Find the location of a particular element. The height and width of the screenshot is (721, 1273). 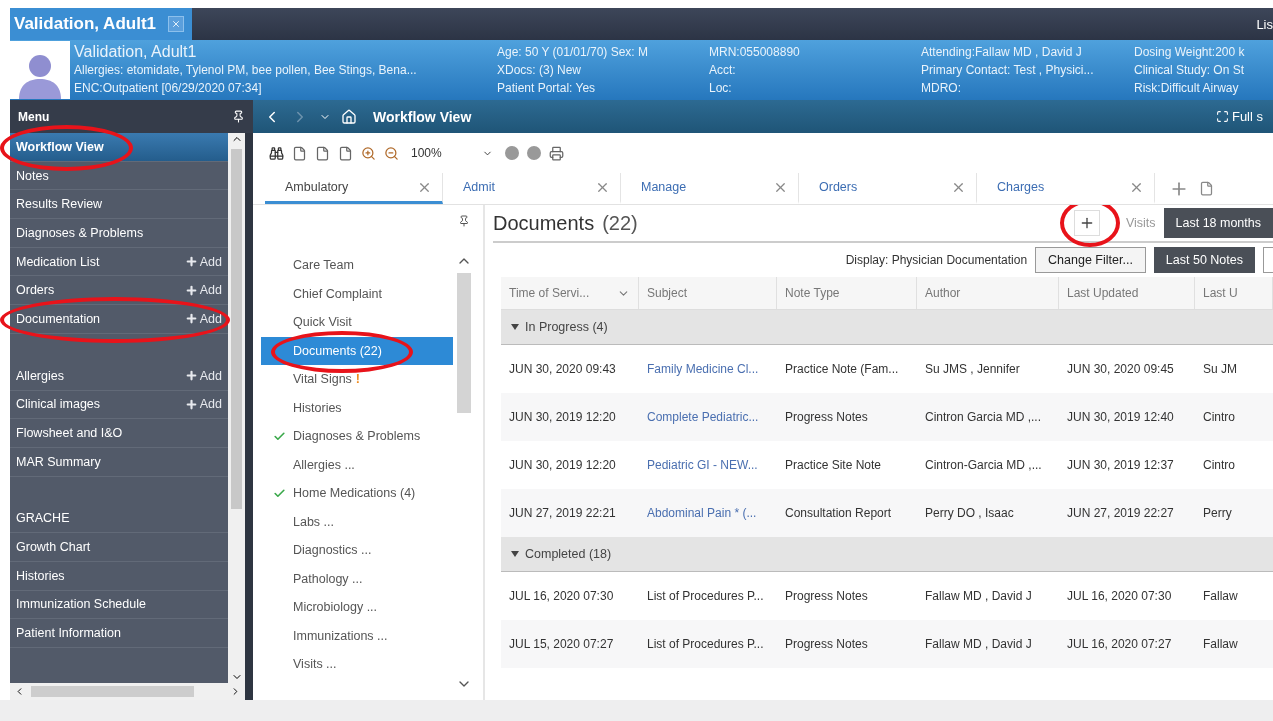

tab: Orders is located at coordinates (888, 188).